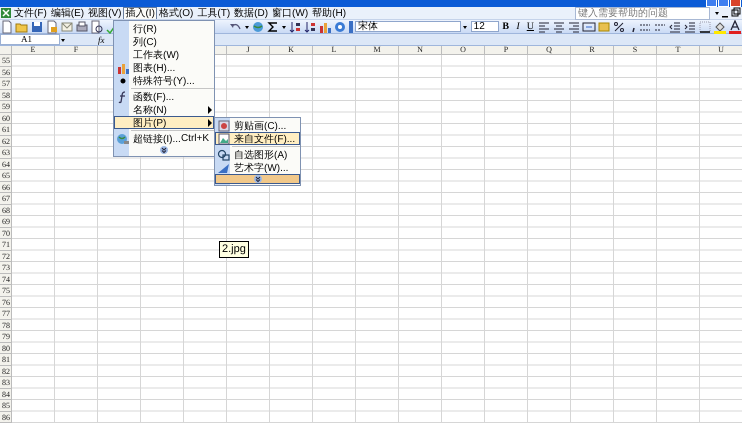  What do you see at coordinates (6, 210) in the screenshot?
I see `row-header: 68` at bounding box center [6, 210].